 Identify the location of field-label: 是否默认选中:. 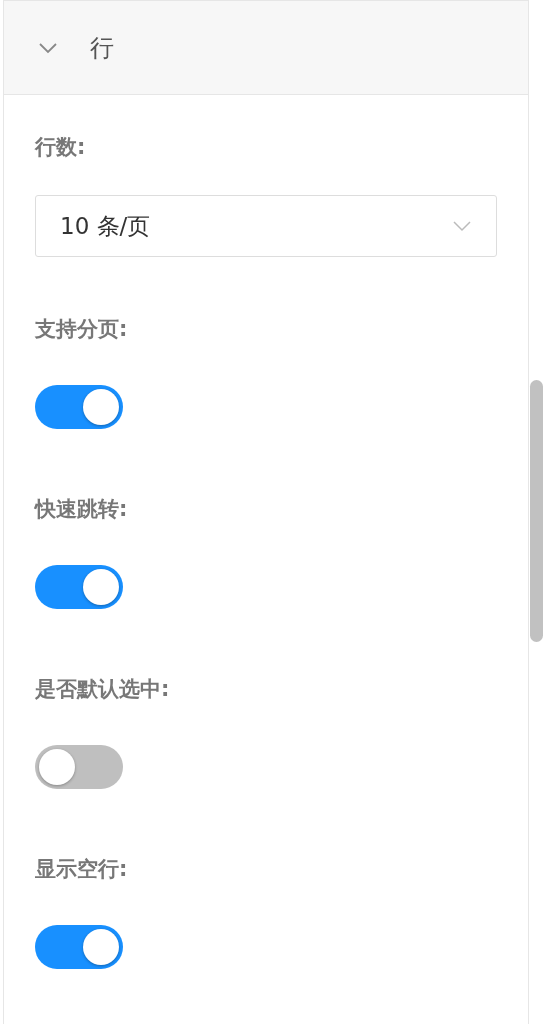
(103, 689).